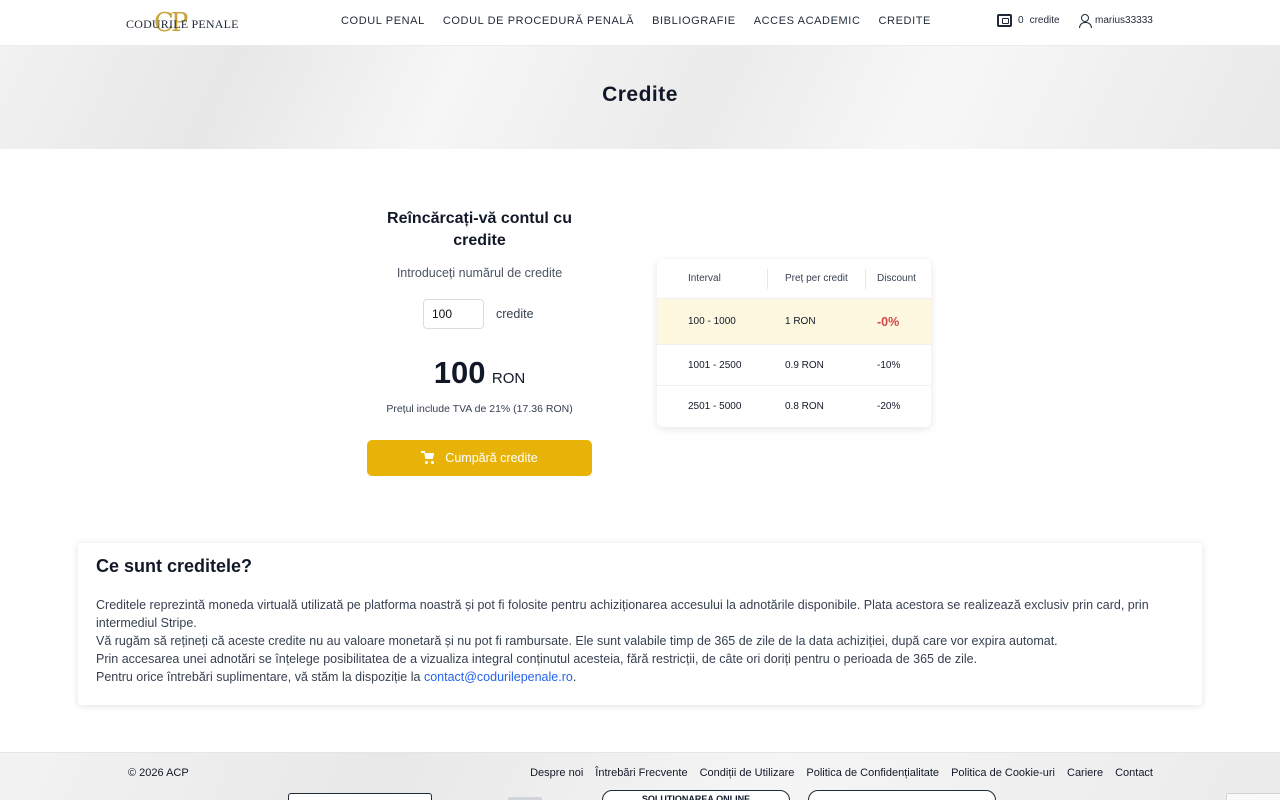 The height and width of the screenshot is (800, 1280). Describe the element at coordinates (1124, 20) in the screenshot. I see `username: marius33333` at that location.